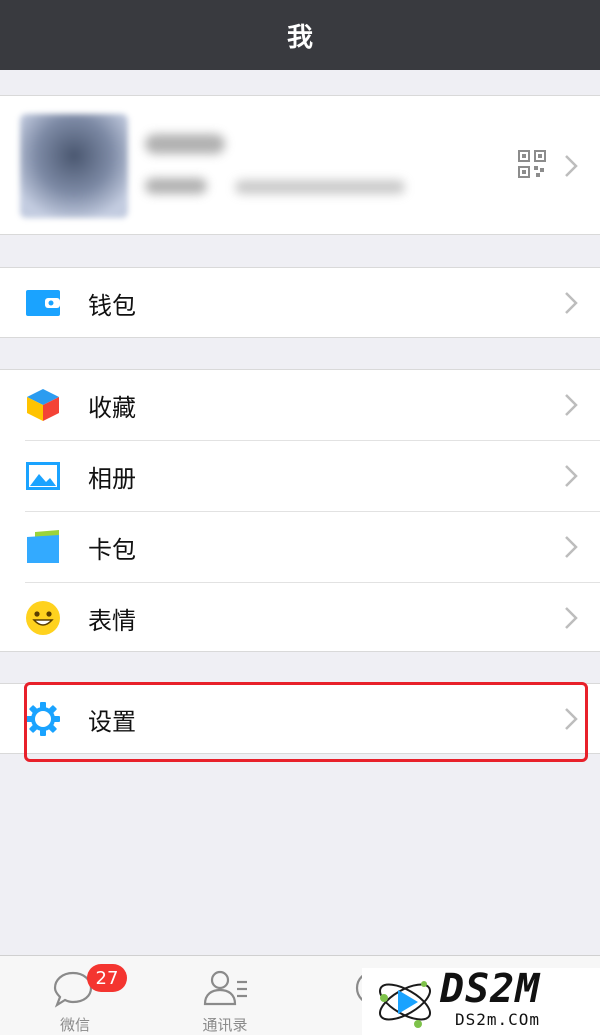  What do you see at coordinates (75, 995) in the screenshot?
I see `tab-chats: 27 微信` at bounding box center [75, 995].